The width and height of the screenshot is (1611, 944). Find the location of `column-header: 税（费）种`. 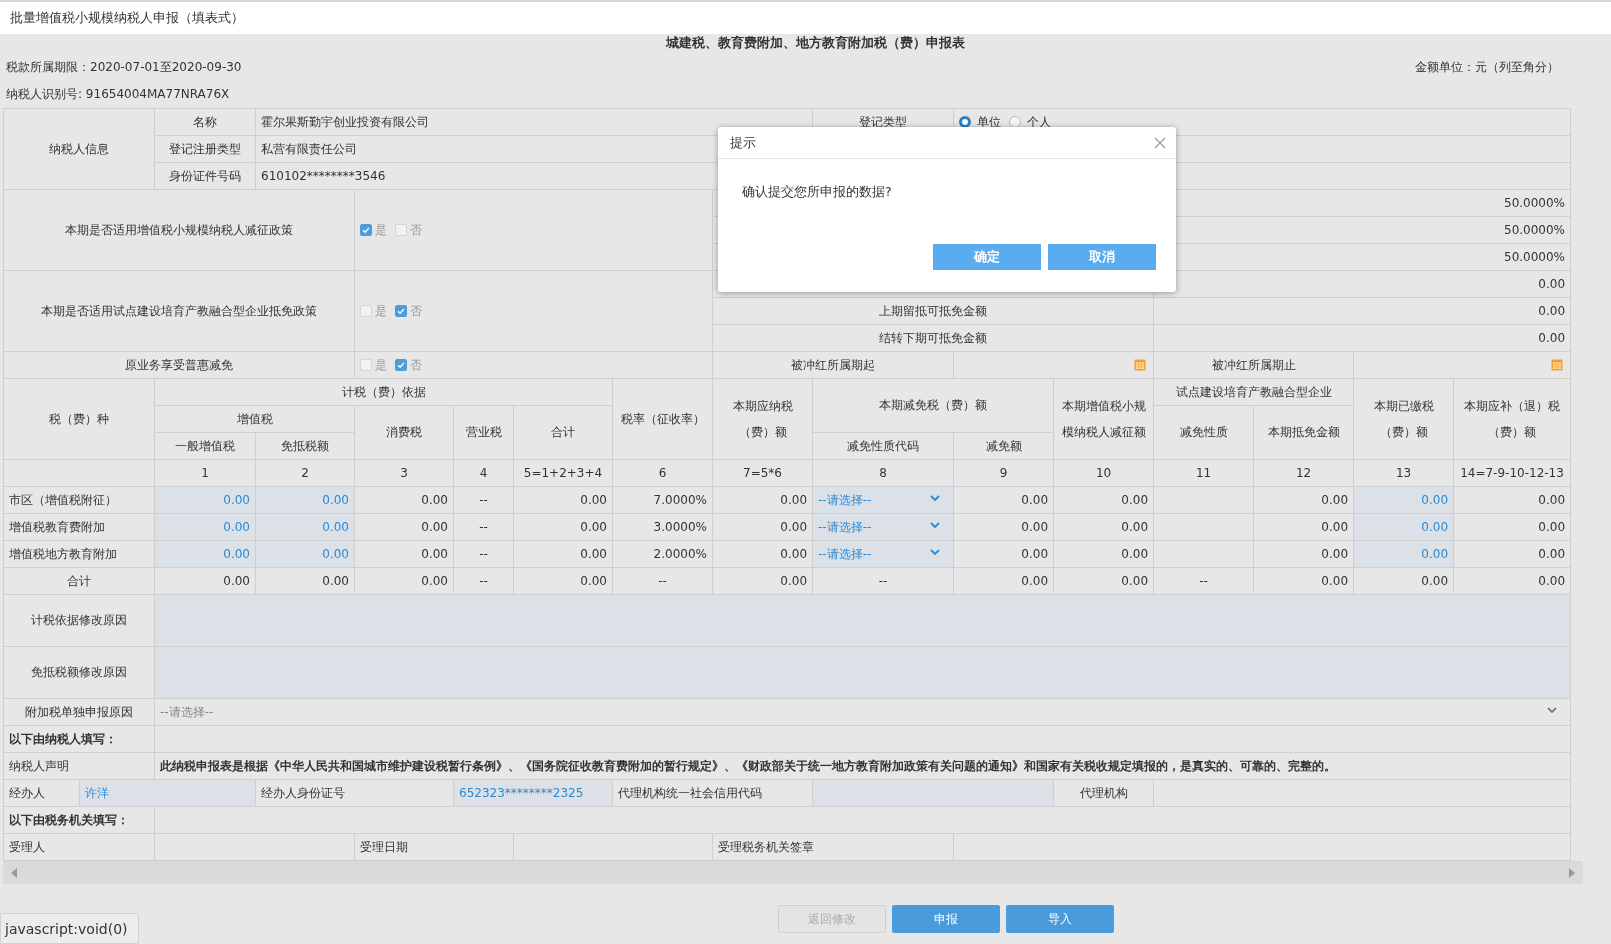

column-header: 税（费）种 is located at coordinates (79, 419).